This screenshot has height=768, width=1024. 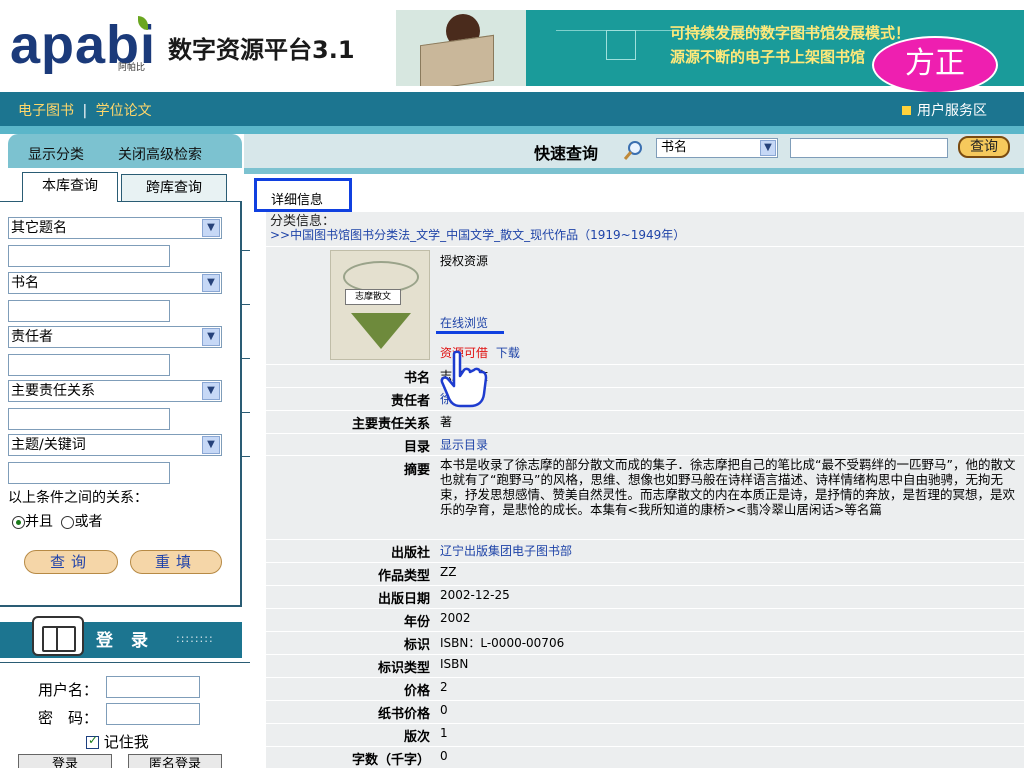 I want to click on quick-search-label: 快速查询, so click(x=566, y=153).